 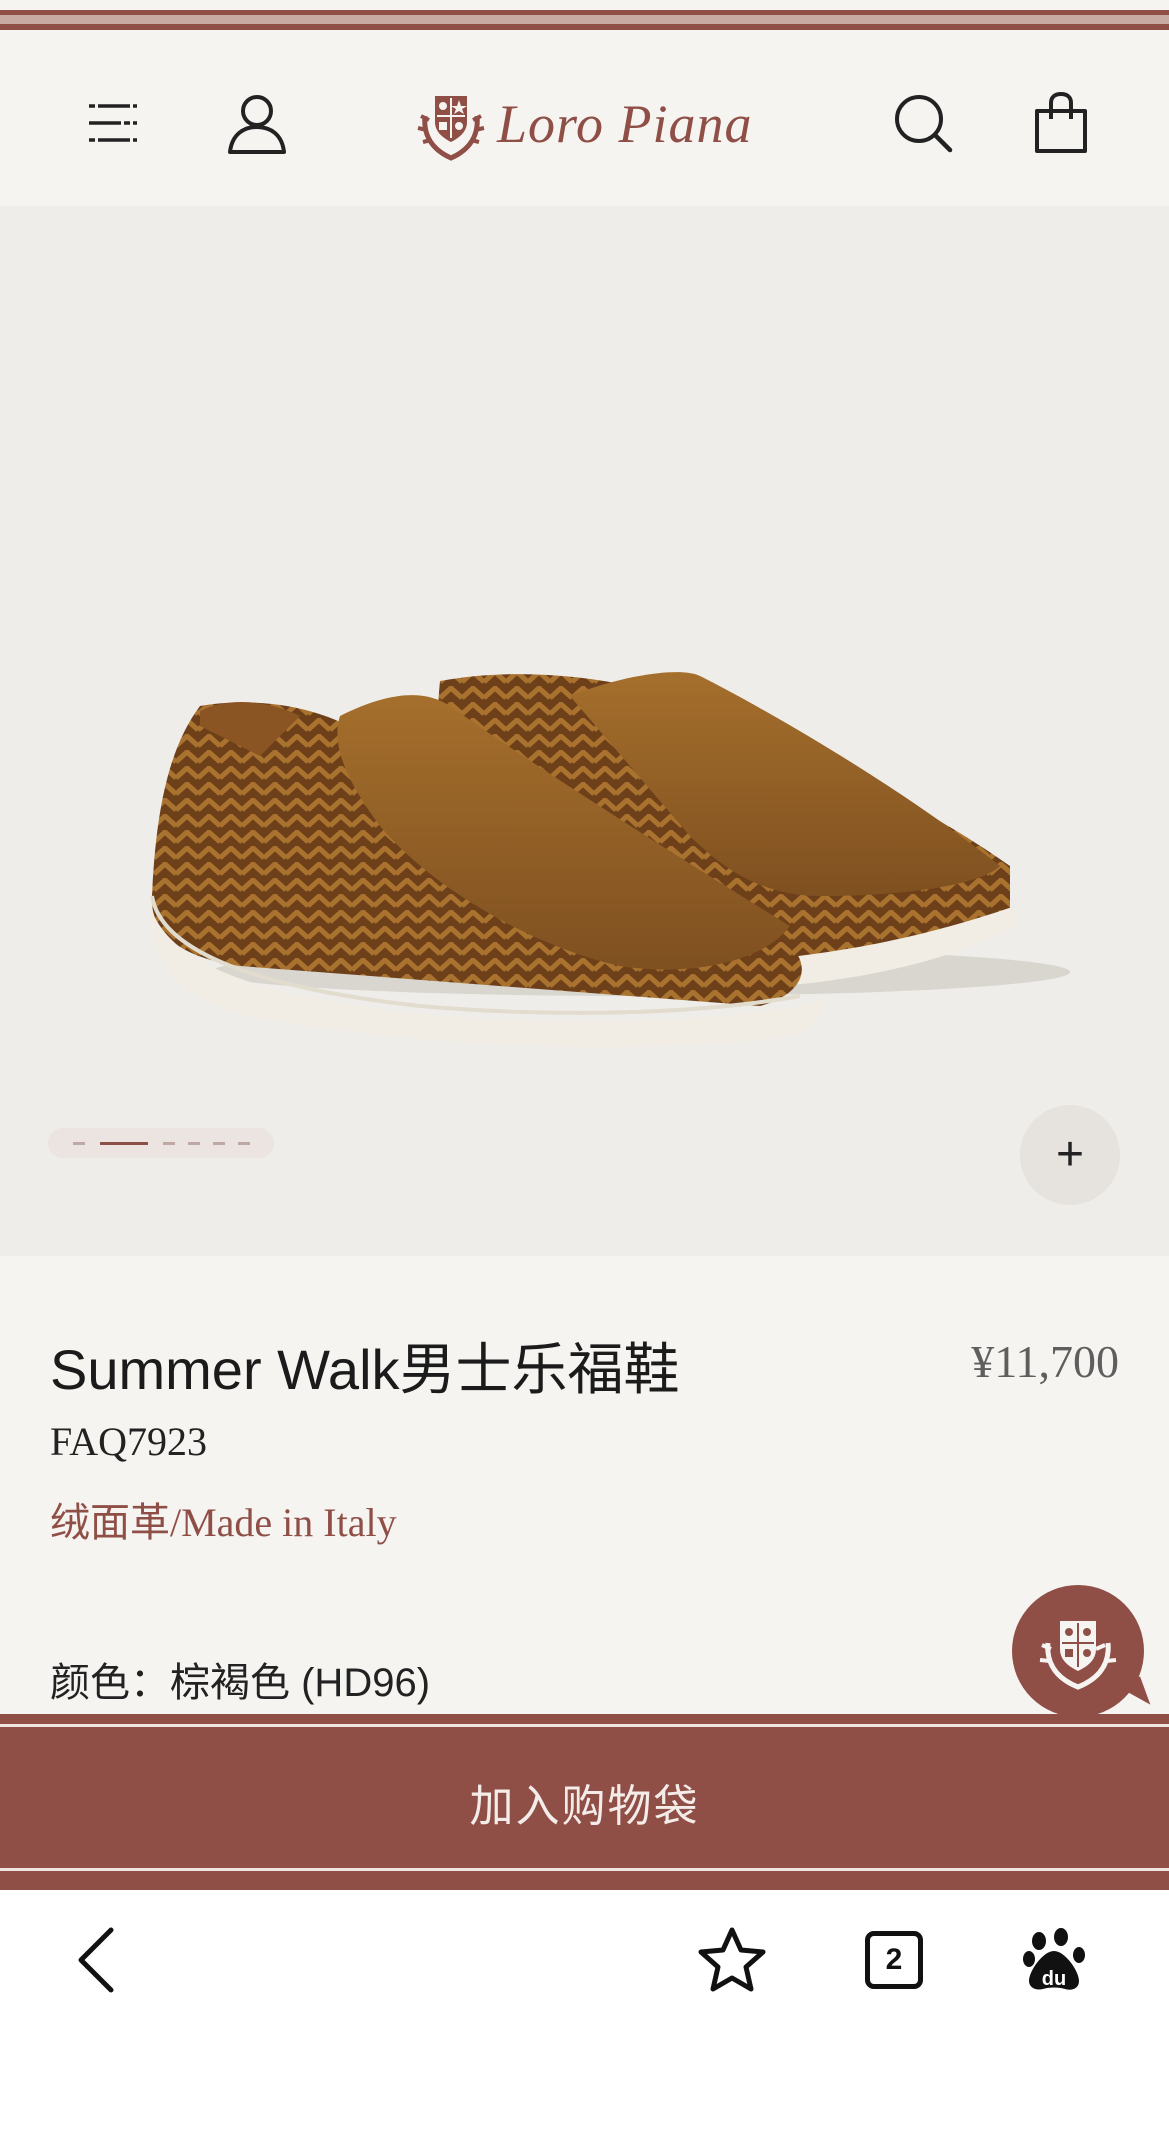 I want to click on site-header: Loro Piana, so click(x=584, y=122).